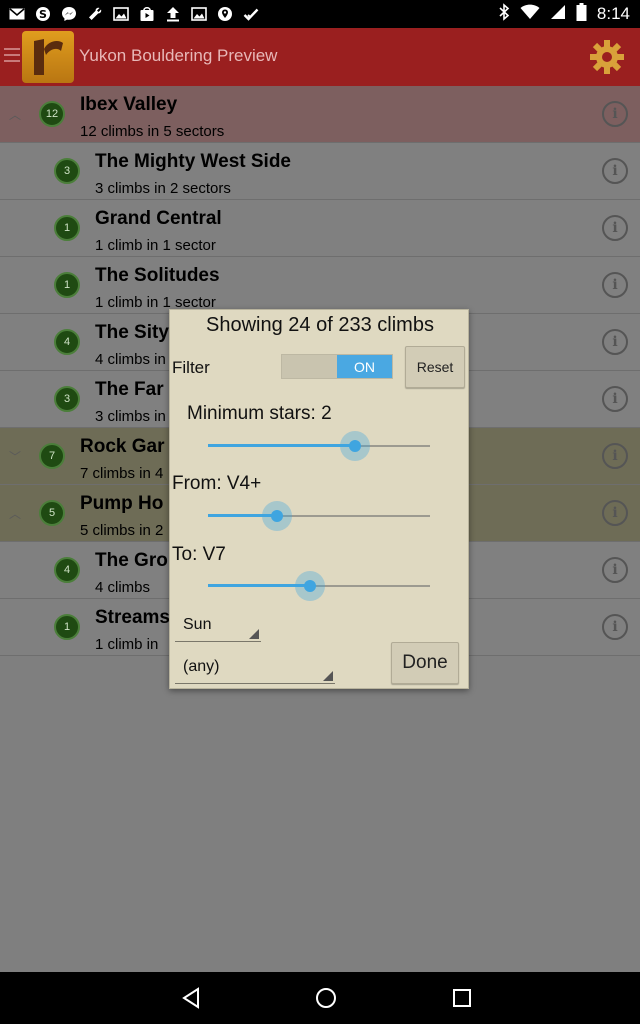  Describe the element at coordinates (129, 389) in the screenshot. I see `sector-title: The Far` at that location.